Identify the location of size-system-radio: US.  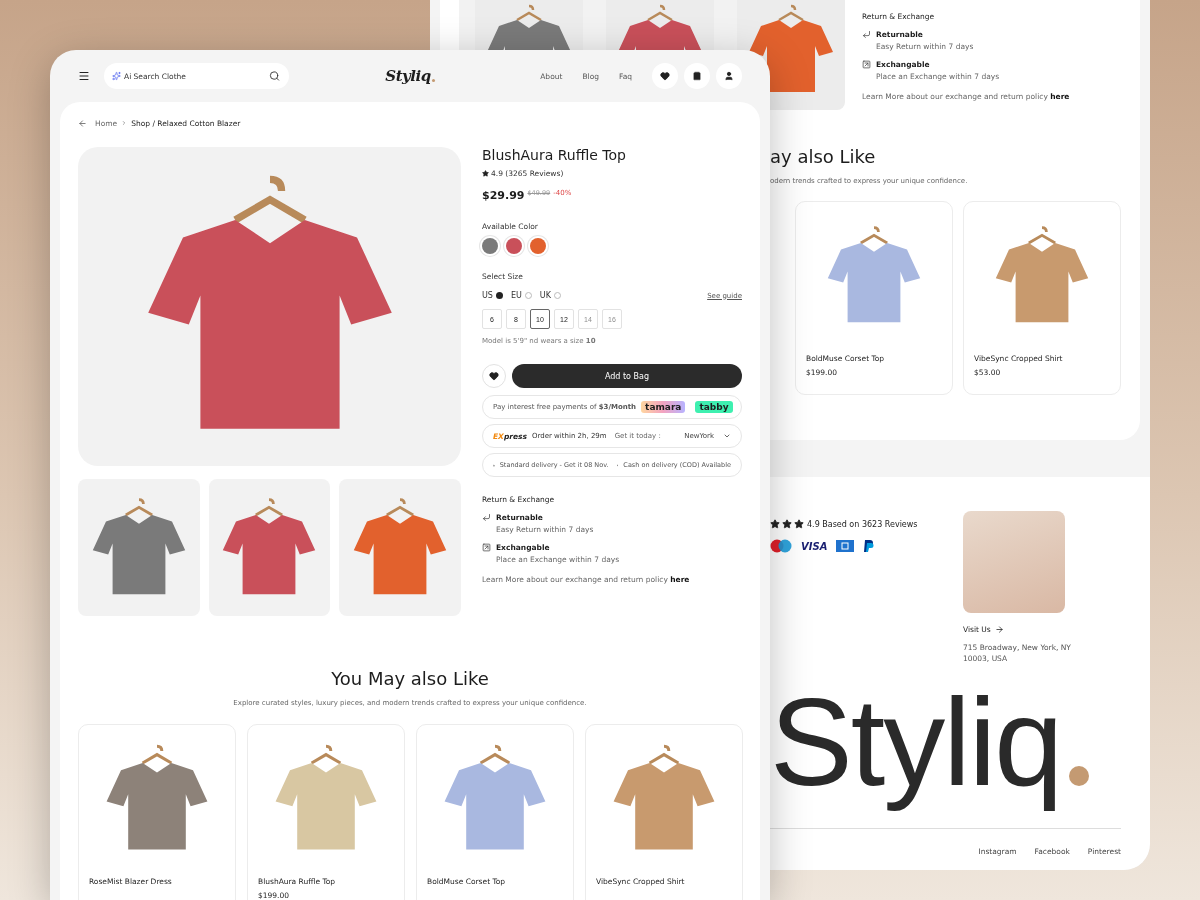
(492, 295).